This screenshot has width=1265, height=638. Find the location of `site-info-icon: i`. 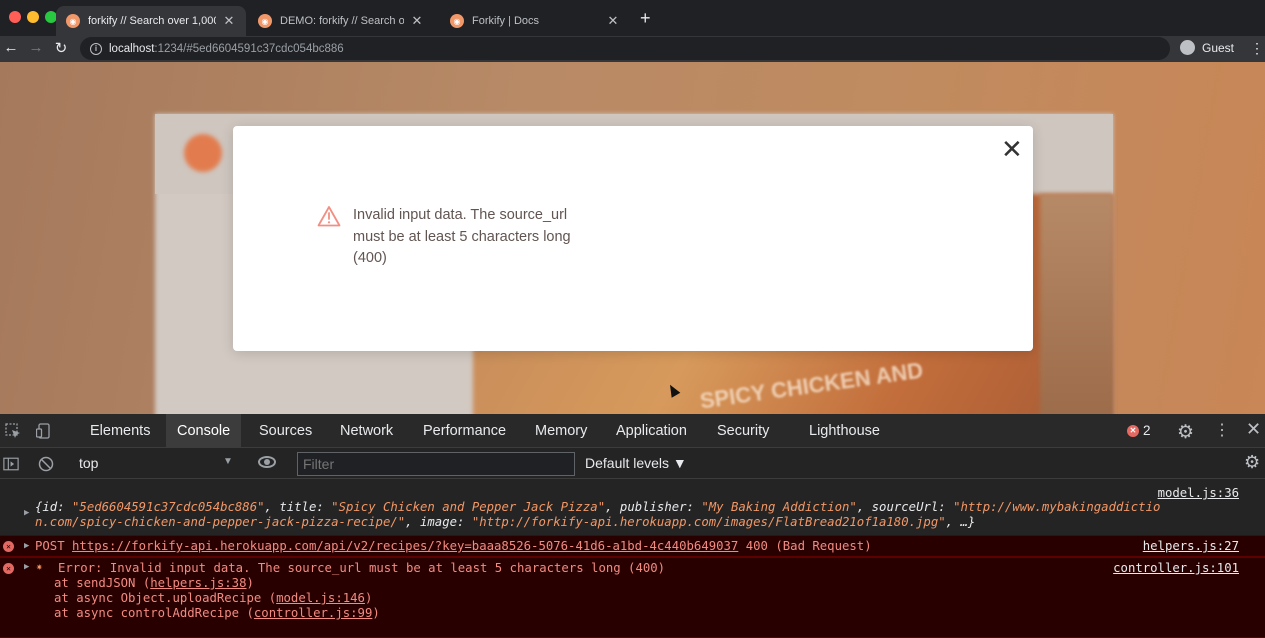

site-info-icon: i is located at coordinates (96, 48).